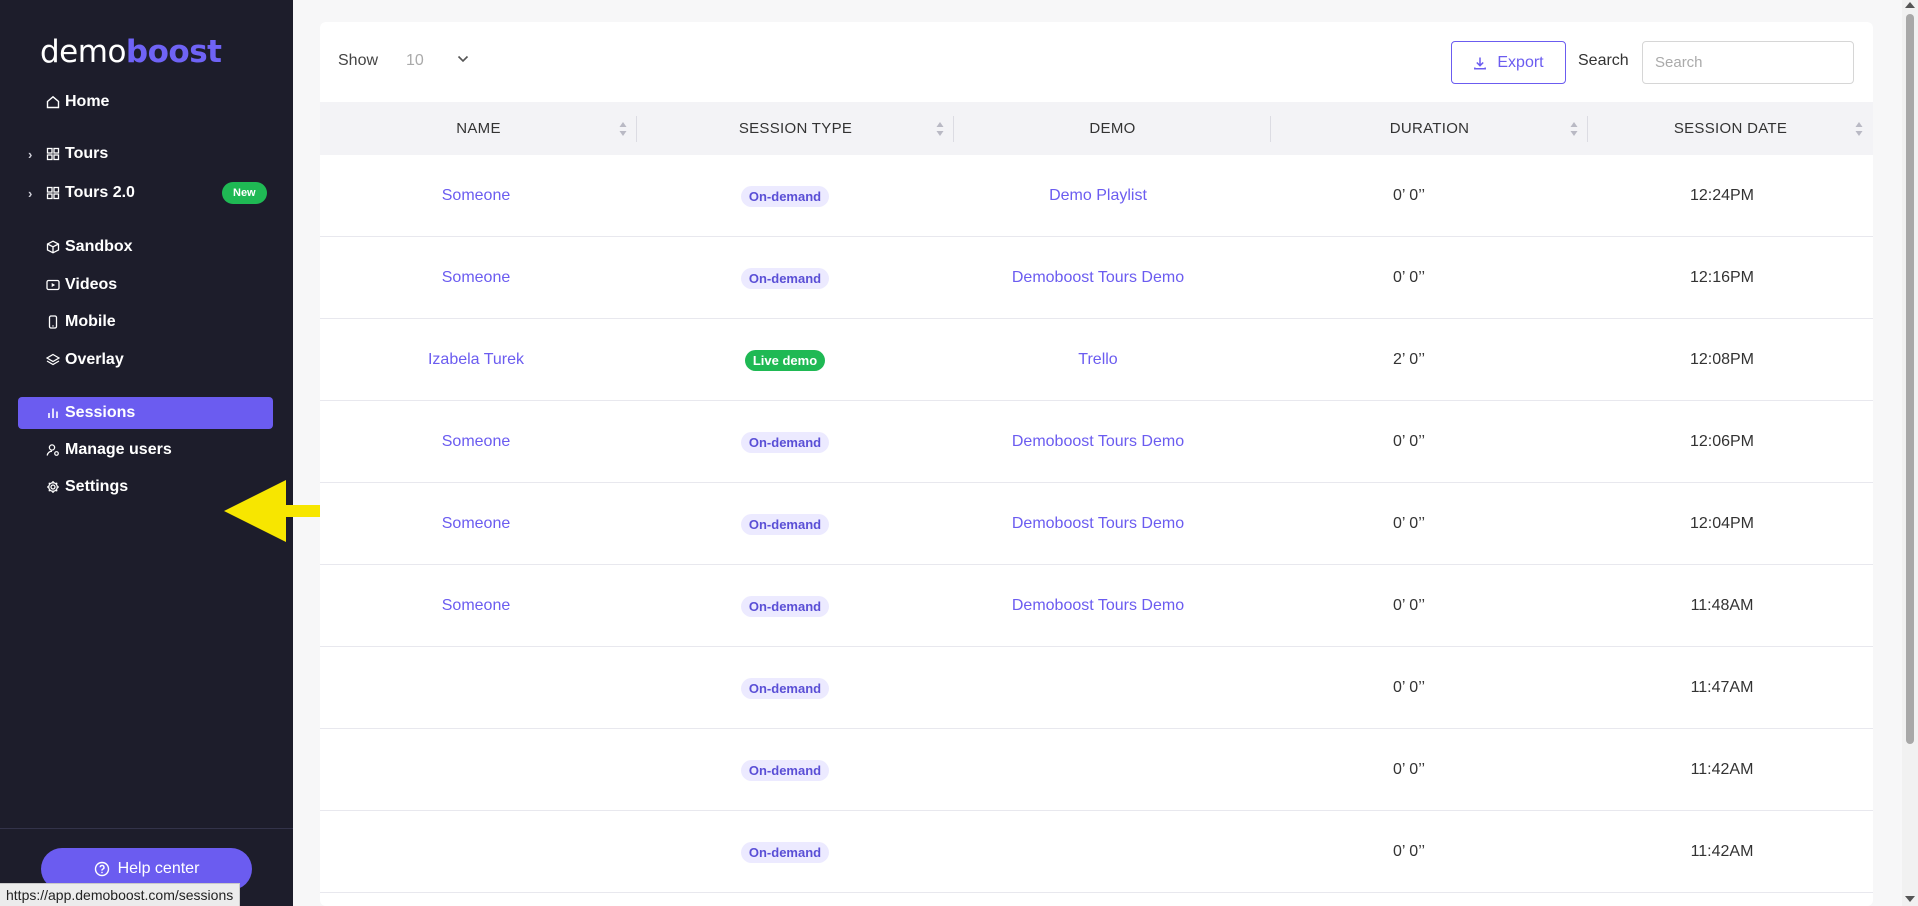  I want to click on page-size-select: 10, so click(415, 61).